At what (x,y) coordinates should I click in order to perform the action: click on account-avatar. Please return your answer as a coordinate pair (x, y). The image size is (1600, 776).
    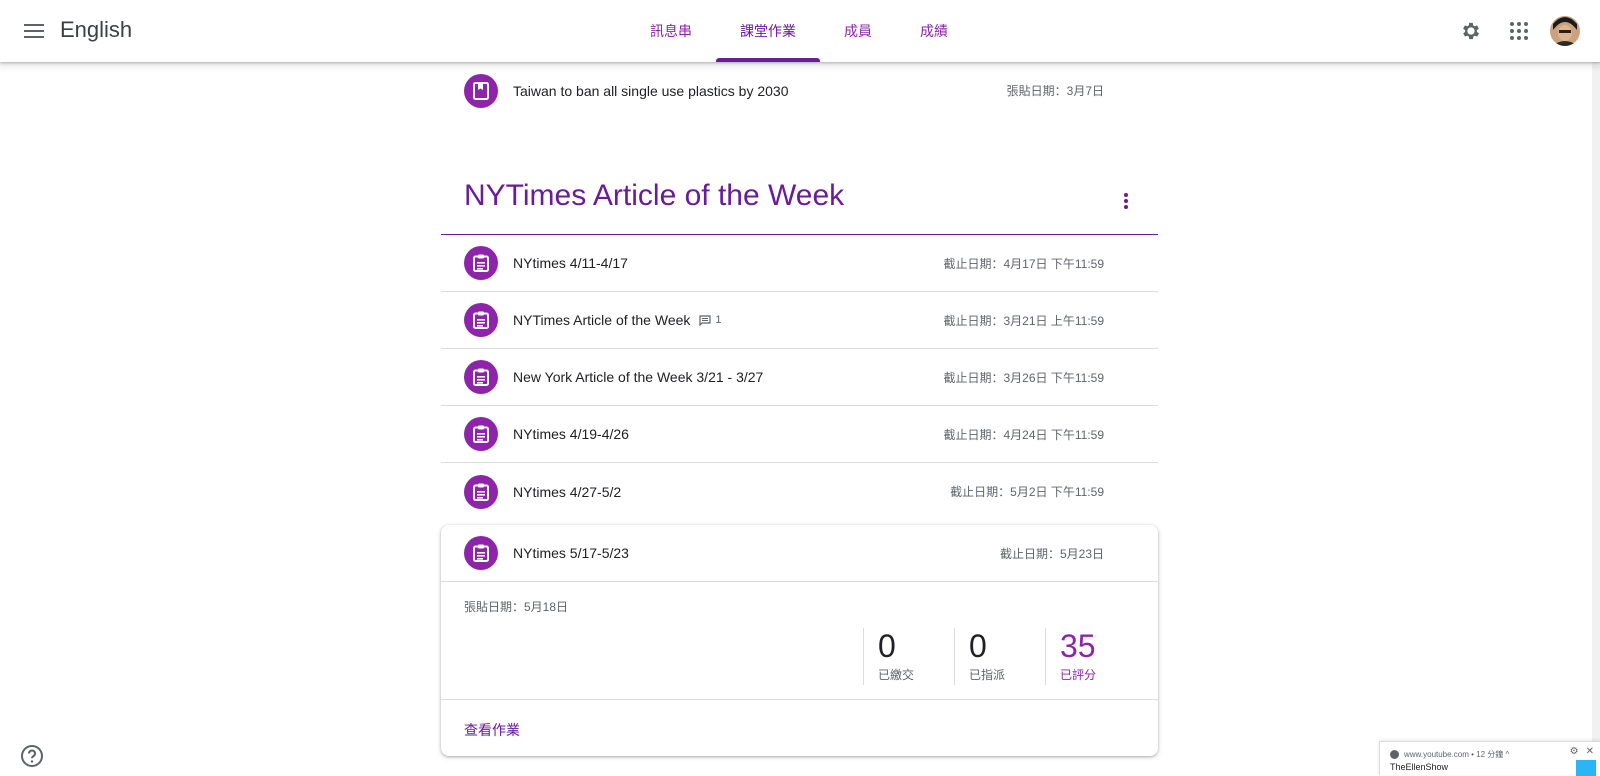
    Looking at the image, I should click on (1565, 31).